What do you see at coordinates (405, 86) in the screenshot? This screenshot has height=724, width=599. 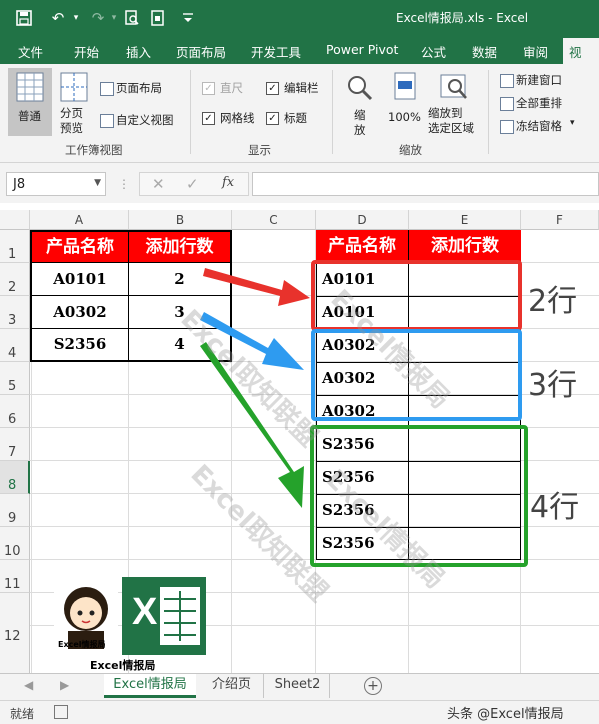 I see `zoom-100-icon` at bounding box center [405, 86].